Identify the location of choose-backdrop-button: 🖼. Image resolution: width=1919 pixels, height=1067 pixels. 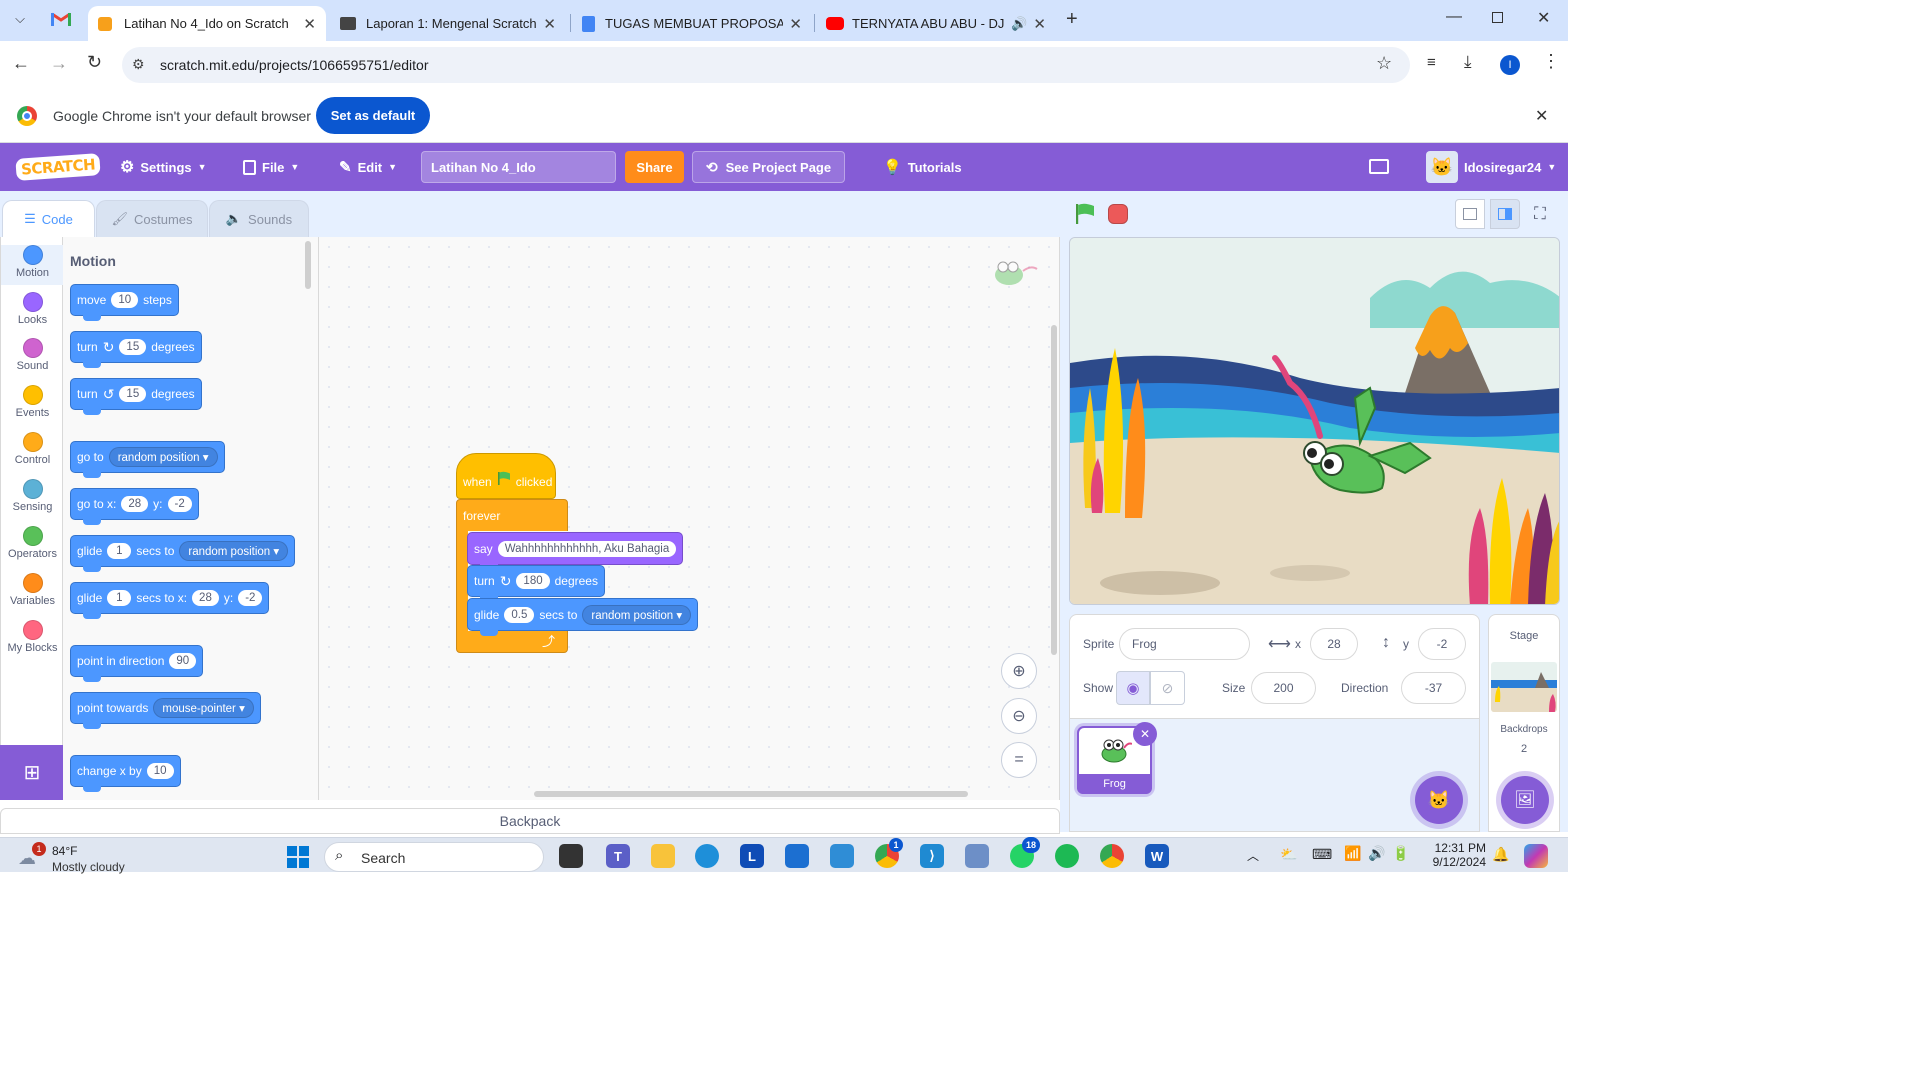
(1525, 800).